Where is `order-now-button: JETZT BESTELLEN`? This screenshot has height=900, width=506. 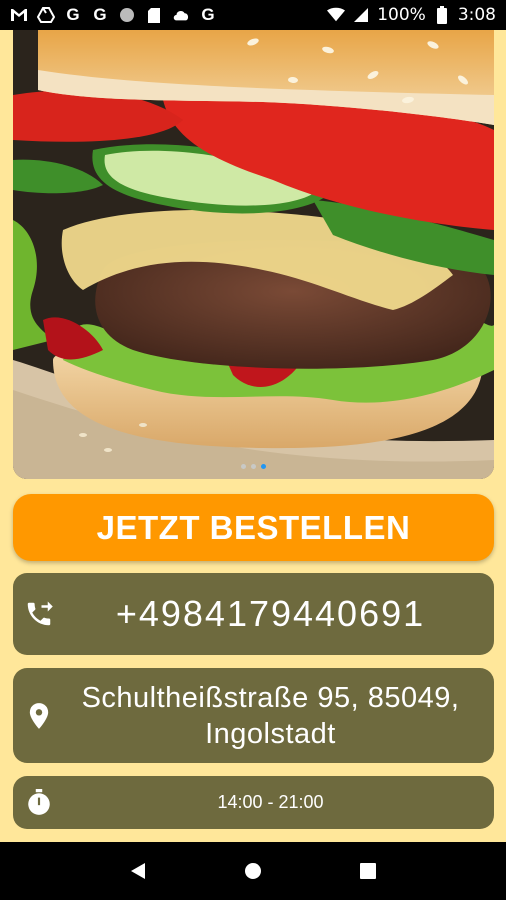 order-now-button: JETZT BESTELLEN is located at coordinates (253, 527).